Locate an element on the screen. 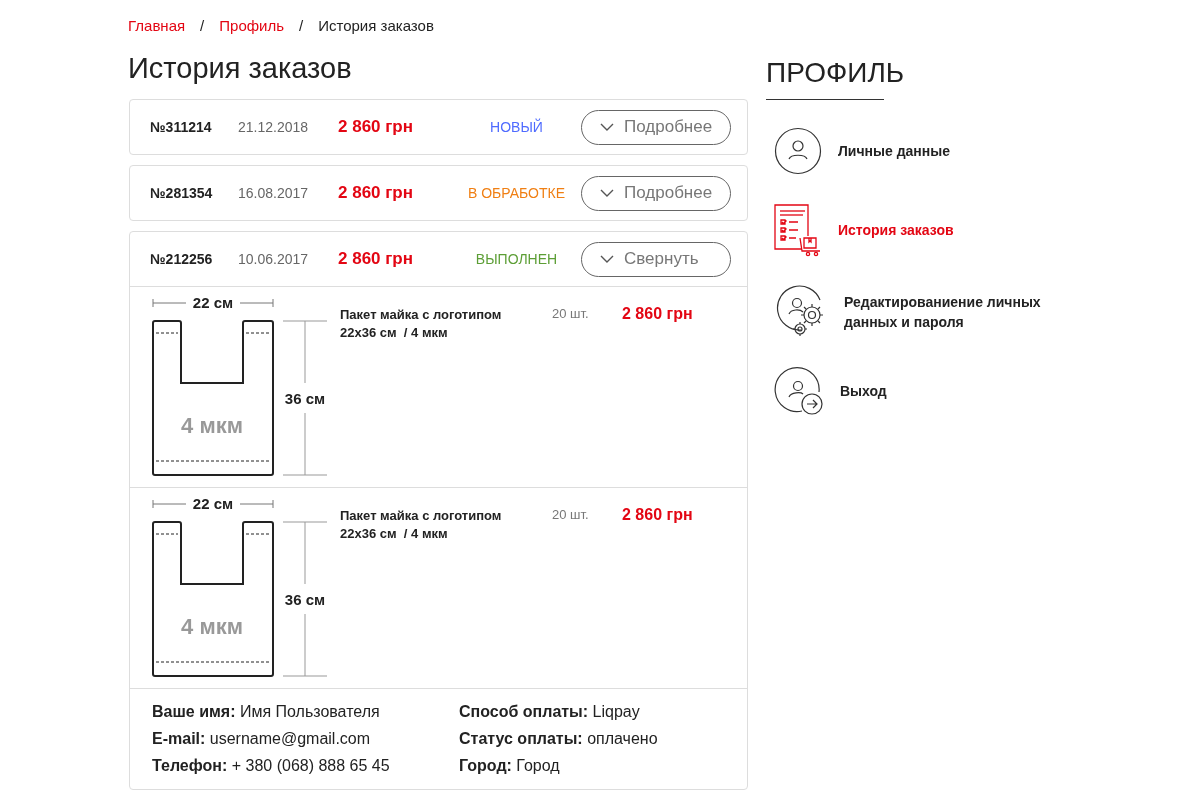 The width and height of the screenshot is (1200, 800). order-status: ВЫПОЛНЕН is located at coordinates (516, 259).